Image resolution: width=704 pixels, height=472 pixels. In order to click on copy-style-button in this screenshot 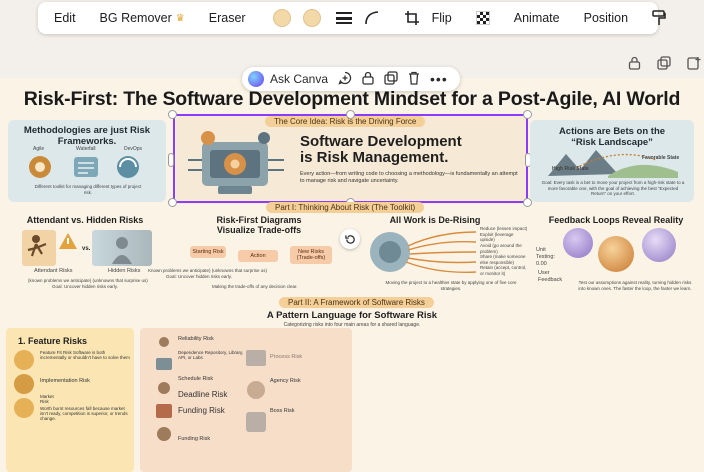, I will do `click(659, 18)`.